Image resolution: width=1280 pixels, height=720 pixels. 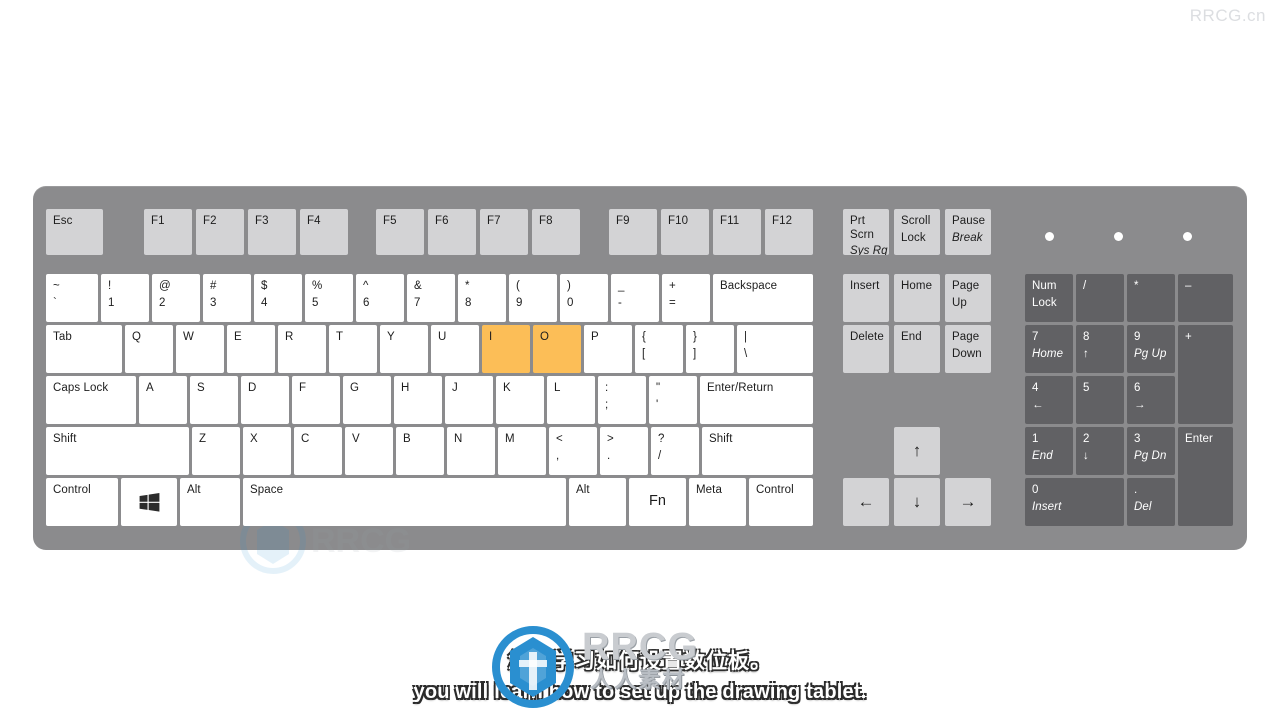 What do you see at coordinates (200, 349) in the screenshot?
I see `key-w: W` at bounding box center [200, 349].